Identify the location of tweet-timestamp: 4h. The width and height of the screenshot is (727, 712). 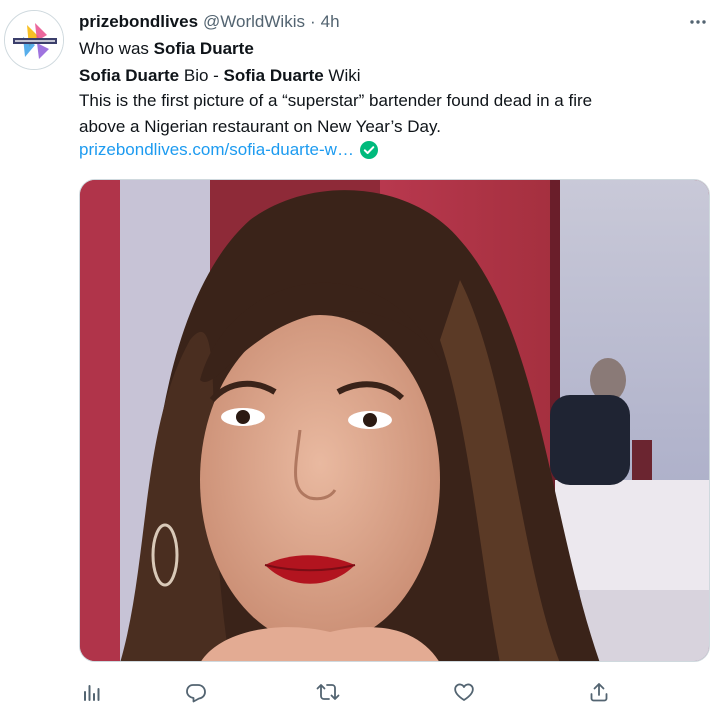
(330, 22).